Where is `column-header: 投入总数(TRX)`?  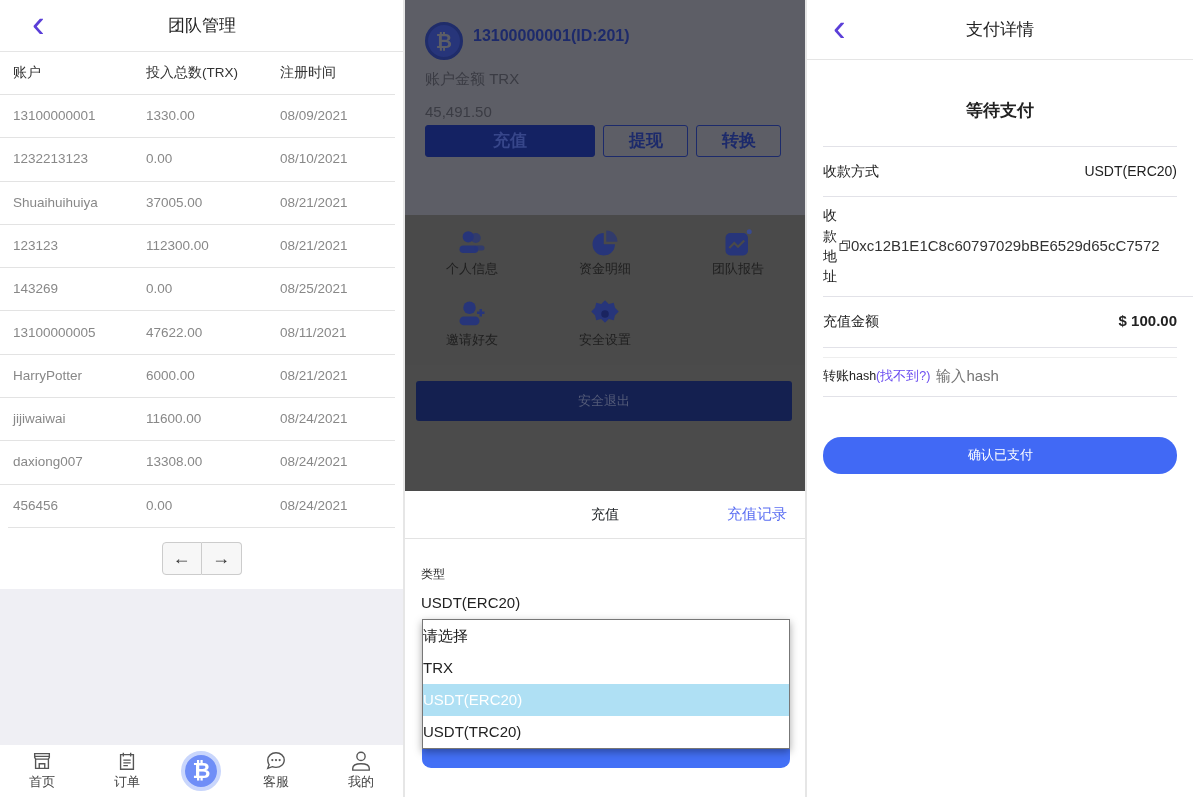 column-header: 投入总数(TRX) is located at coordinates (192, 72).